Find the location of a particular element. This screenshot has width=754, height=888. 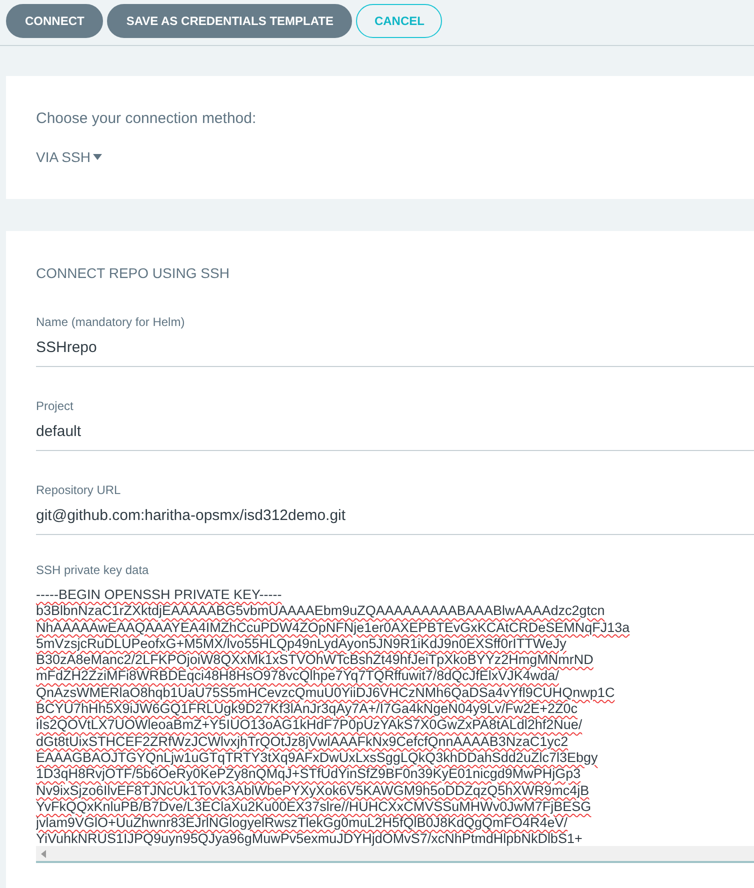

key-line: YvFkQQxKnluPB/B7Dve/L3EClaXu2Ku00EX37slre//HUHCXxCMVSSuMHWv0JwM7FjBESG is located at coordinates (314, 807).